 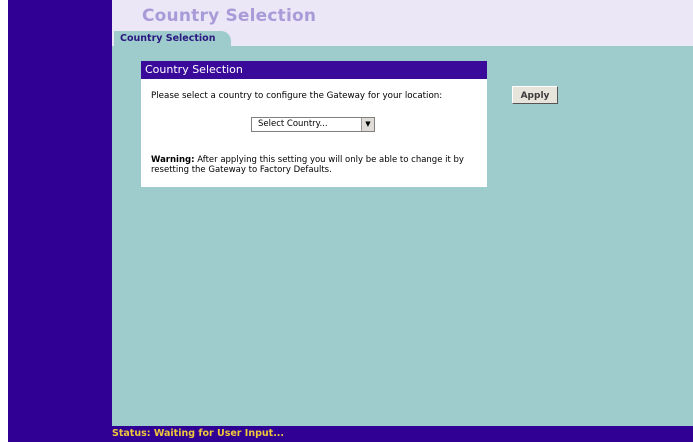 I want to click on apply-button: Apply, so click(x=535, y=95).